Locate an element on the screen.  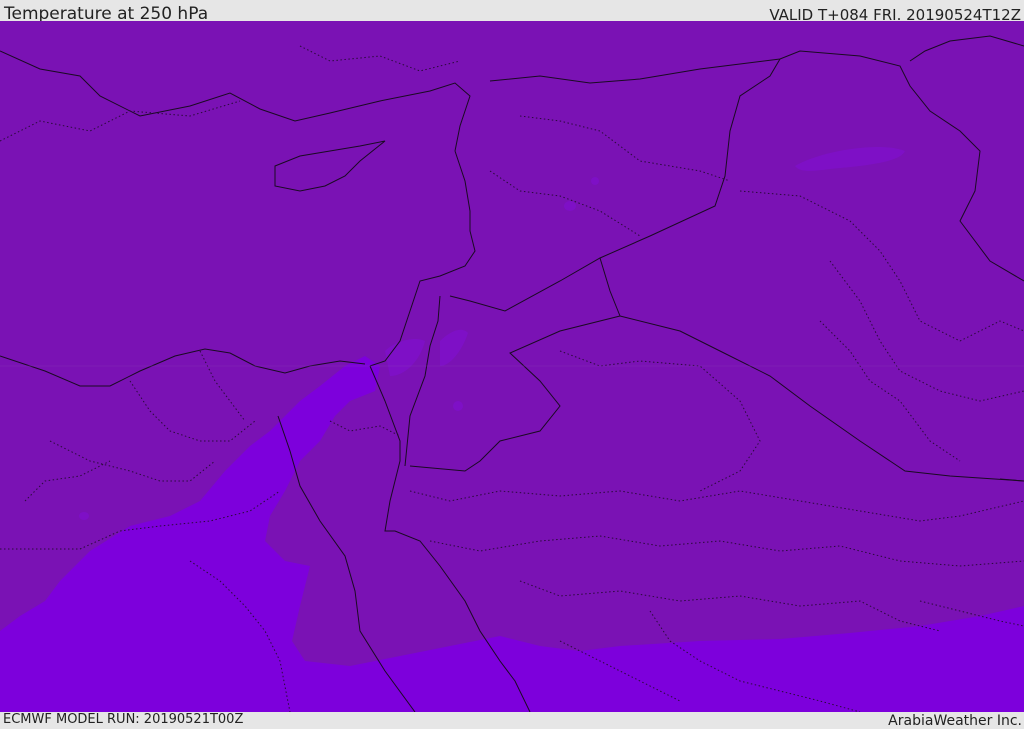
model-run-label: ECMWF MODEL RUN: 20190521T00Z is located at coordinates (123, 719).